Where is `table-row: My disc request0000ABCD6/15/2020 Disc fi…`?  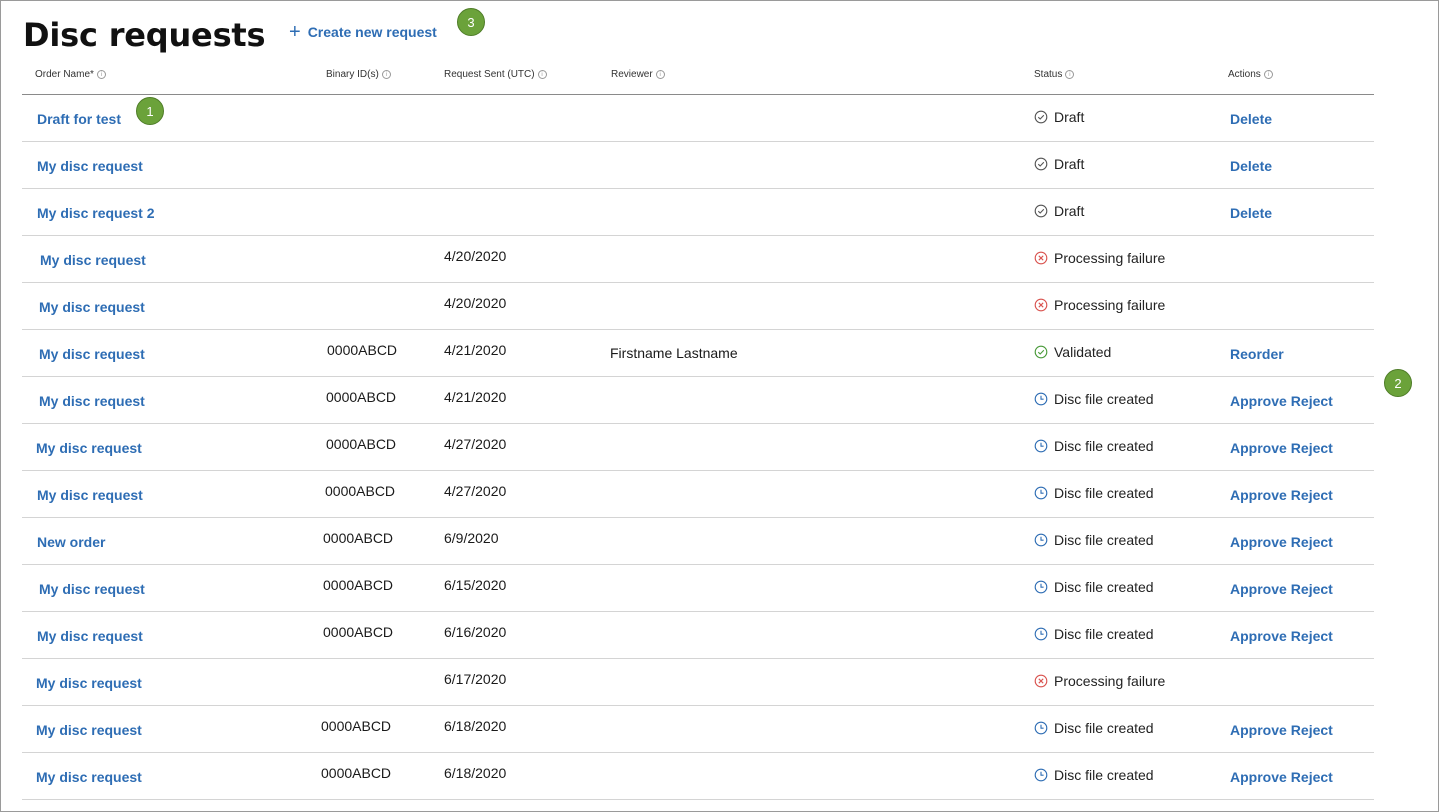 table-row: My disc request0000ABCD6/15/2020 Disc fi… is located at coordinates (698, 588).